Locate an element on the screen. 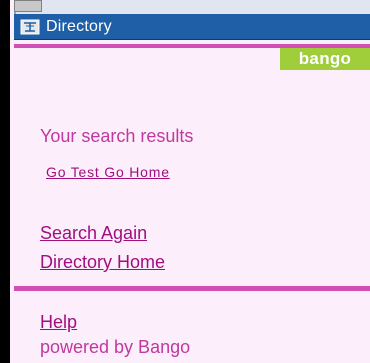 The height and width of the screenshot is (363, 370). directory-home-link: Directory Home is located at coordinates (102, 262).